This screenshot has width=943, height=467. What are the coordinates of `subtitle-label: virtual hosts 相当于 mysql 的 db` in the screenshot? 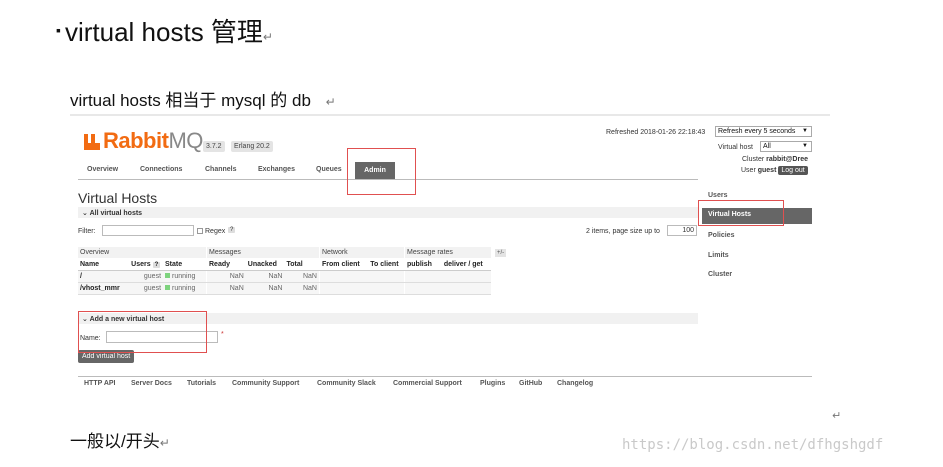 It's located at (190, 100).